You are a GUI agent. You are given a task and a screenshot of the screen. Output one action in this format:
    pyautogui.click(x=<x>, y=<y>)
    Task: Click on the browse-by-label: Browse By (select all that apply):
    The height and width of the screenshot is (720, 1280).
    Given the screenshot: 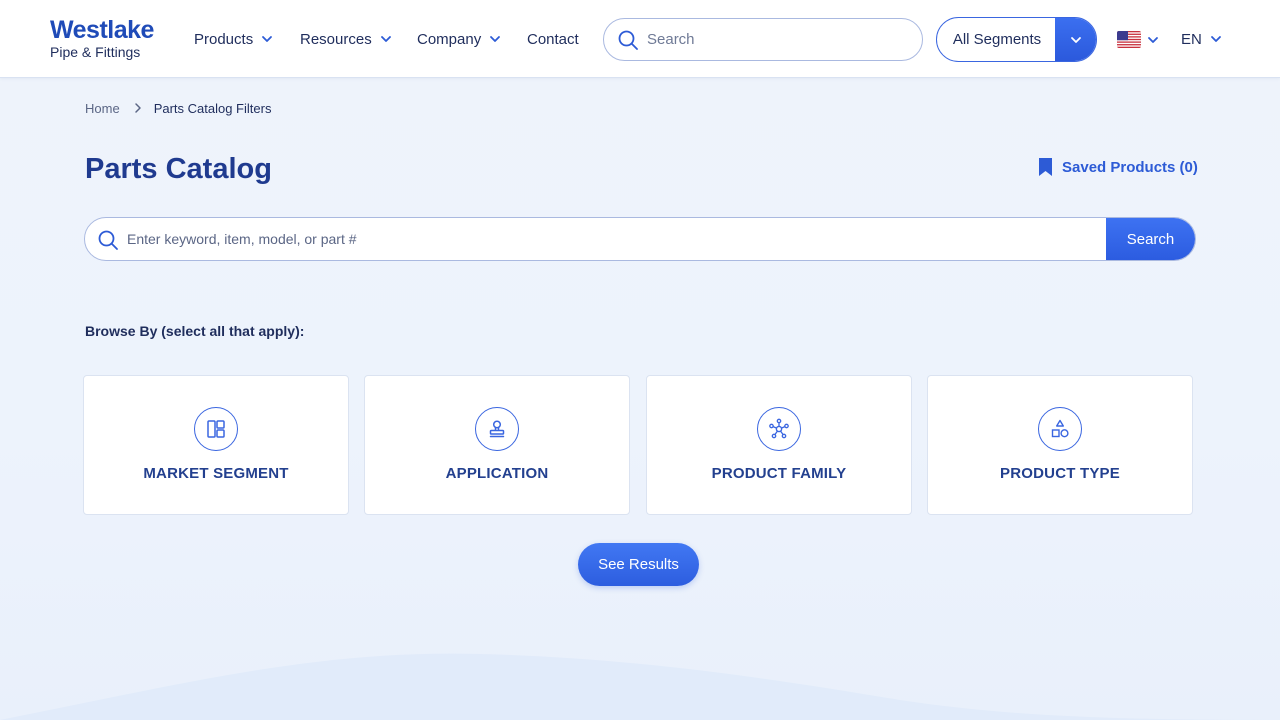 What is the action you would take?
    pyautogui.click(x=195, y=331)
    